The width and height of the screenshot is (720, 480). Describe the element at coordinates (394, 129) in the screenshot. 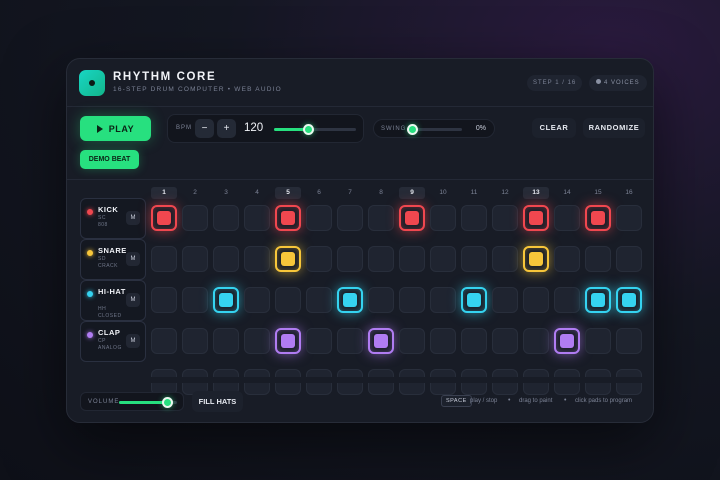

I see `swing-label: SWING` at that location.